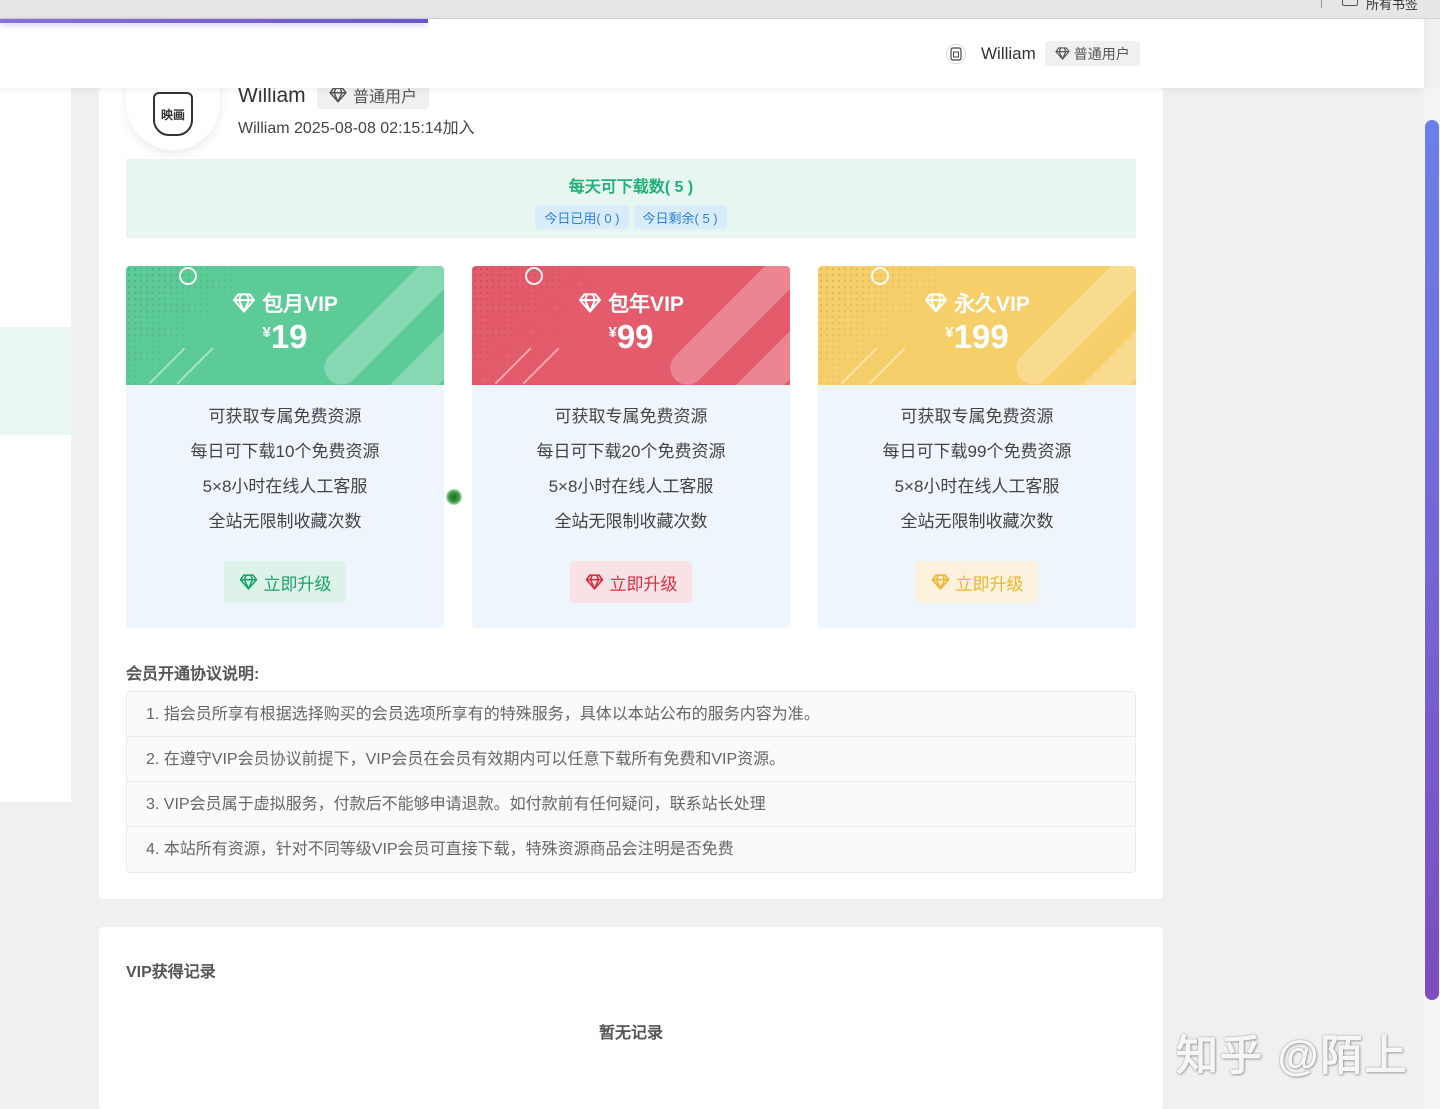  What do you see at coordinates (631, 217) in the screenshot?
I see `daily-download-pills: 今日已用( 0 ) 今日剩余( 5 )` at bounding box center [631, 217].